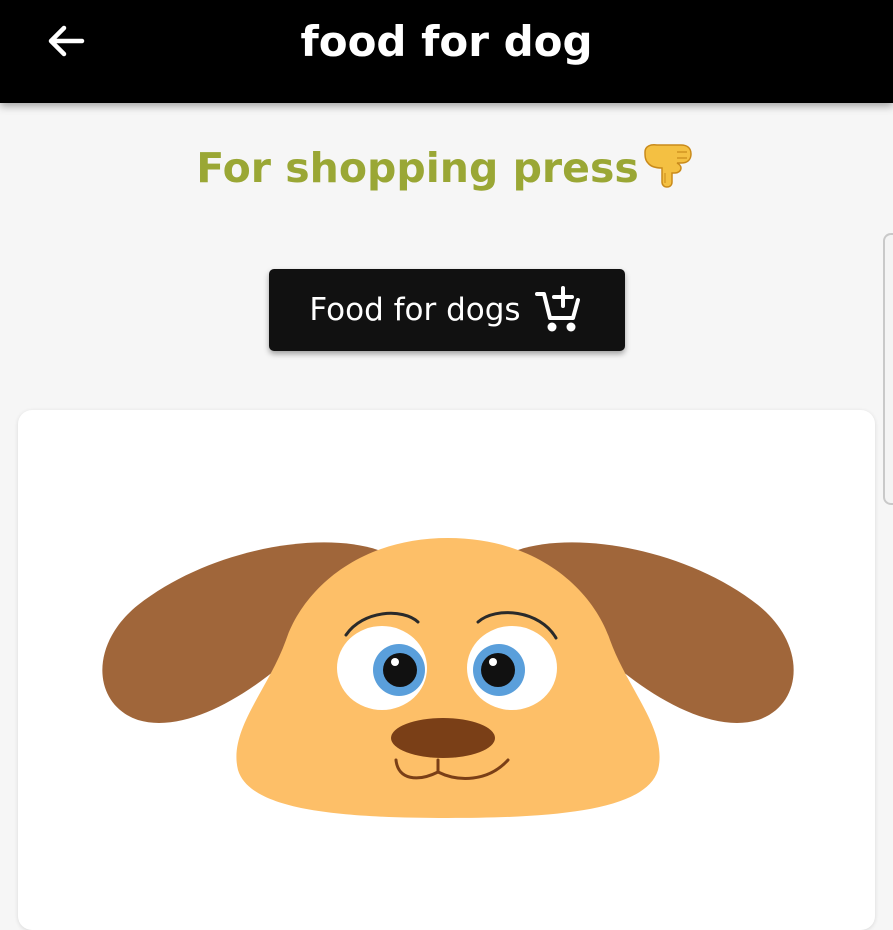 The height and width of the screenshot is (930, 893). Describe the element at coordinates (415, 310) in the screenshot. I see `food-for-dogs-button-label: Food for dogs` at that location.